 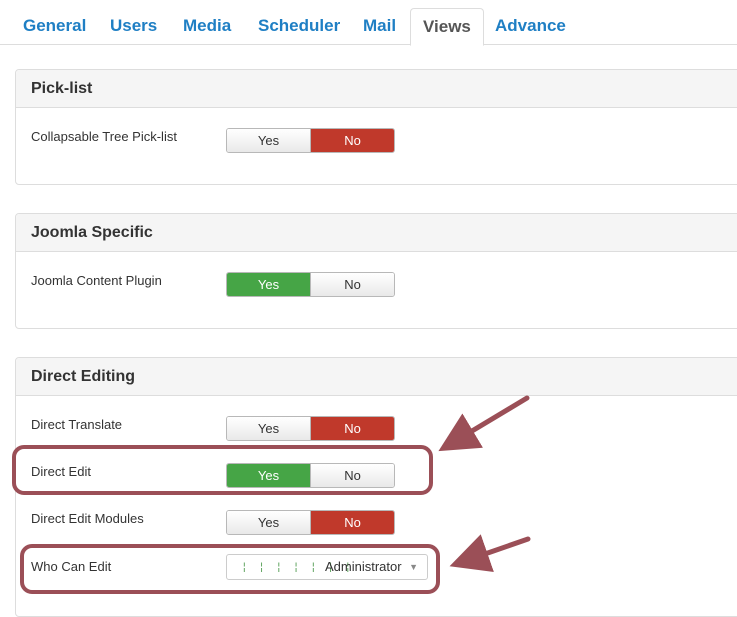 What do you see at coordinates (379, 26) in the screenshot?
I see `tab-mail: Mail` at bounding box center [379, 26].